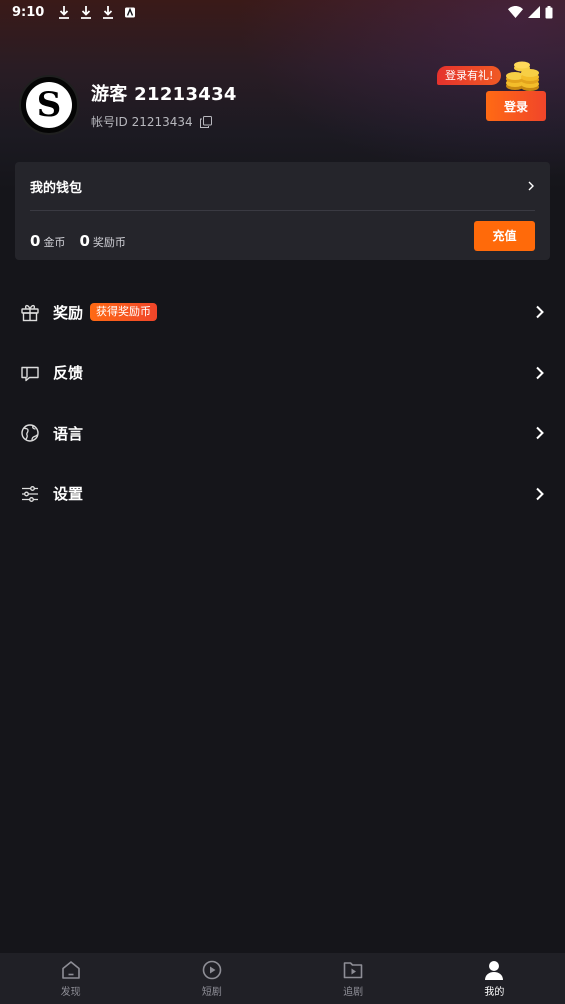 The image size is (565, 1004). I want to click on account-id-row: 帐号ID 21213434, so click(164, 121).